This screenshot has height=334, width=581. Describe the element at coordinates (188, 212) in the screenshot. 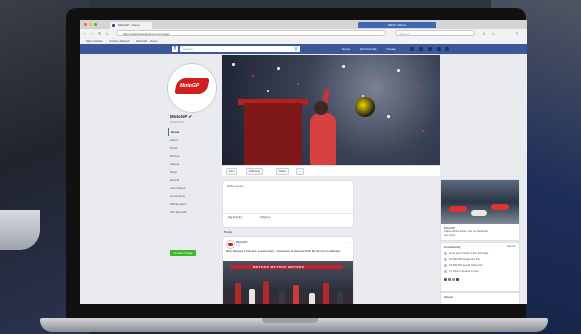

I see `left-nav-info-ads: Info and Ads` at that location.